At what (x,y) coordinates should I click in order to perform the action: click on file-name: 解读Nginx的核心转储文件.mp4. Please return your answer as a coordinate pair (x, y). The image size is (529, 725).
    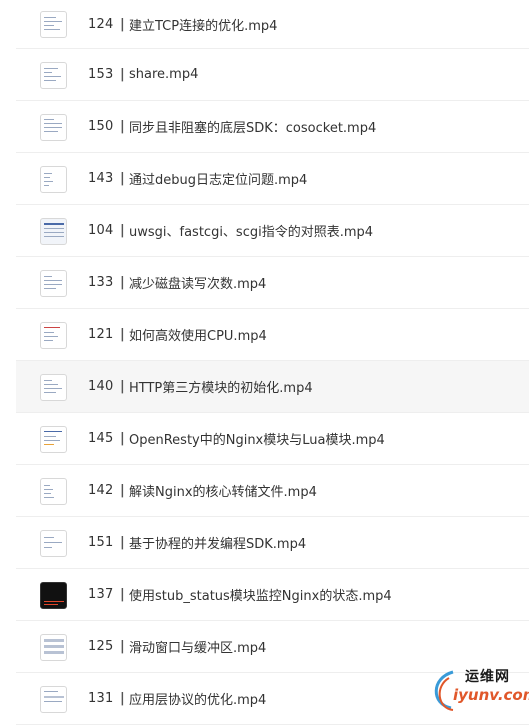
    Looking at the image, I should click on (223, 490).